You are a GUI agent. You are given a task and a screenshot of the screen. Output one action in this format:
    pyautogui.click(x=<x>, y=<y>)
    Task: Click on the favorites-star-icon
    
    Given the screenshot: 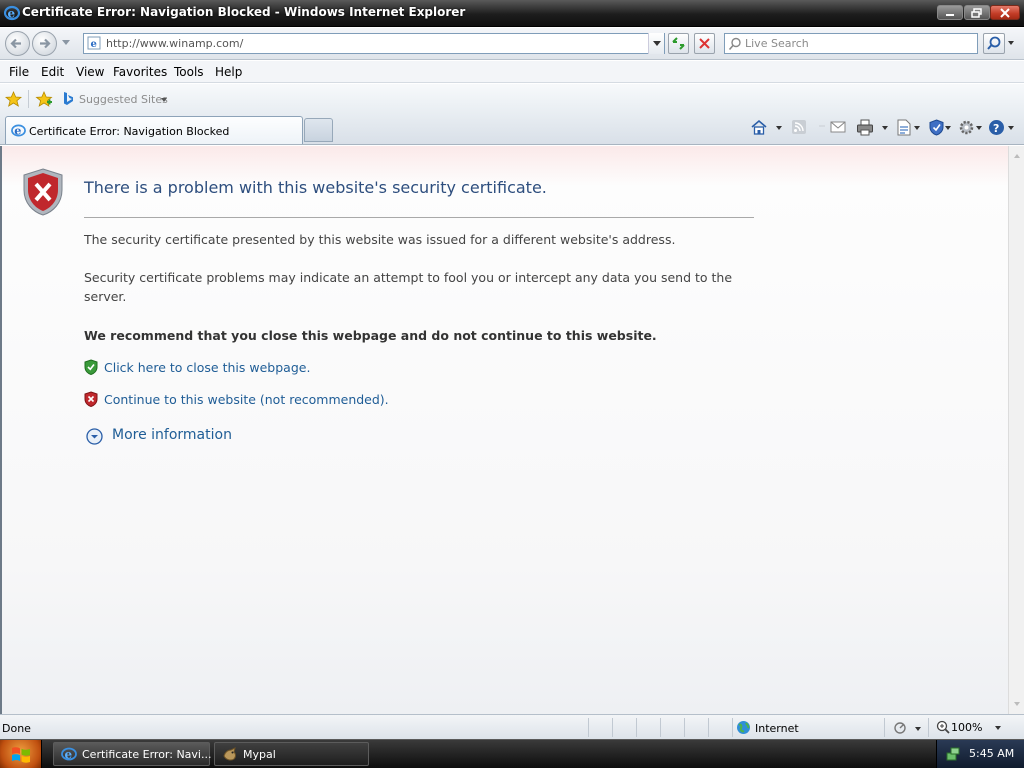 What is the action you would take?
    pyautogui.click(x=13, y=99)
    